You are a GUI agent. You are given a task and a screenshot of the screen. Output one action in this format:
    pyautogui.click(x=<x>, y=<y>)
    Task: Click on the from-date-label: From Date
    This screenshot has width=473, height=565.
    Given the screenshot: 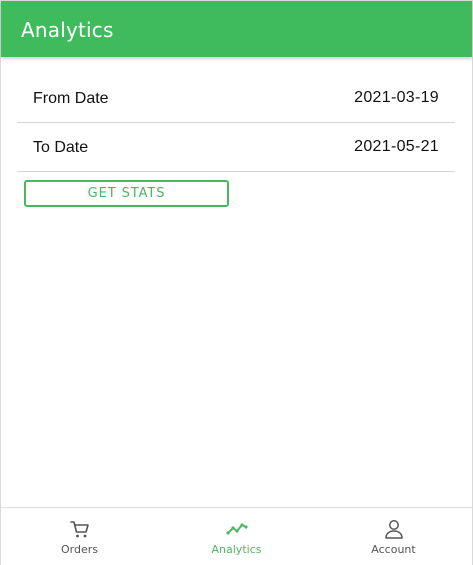 What is the action you would take?
    pyautogui.click(x=71, y=98)
    